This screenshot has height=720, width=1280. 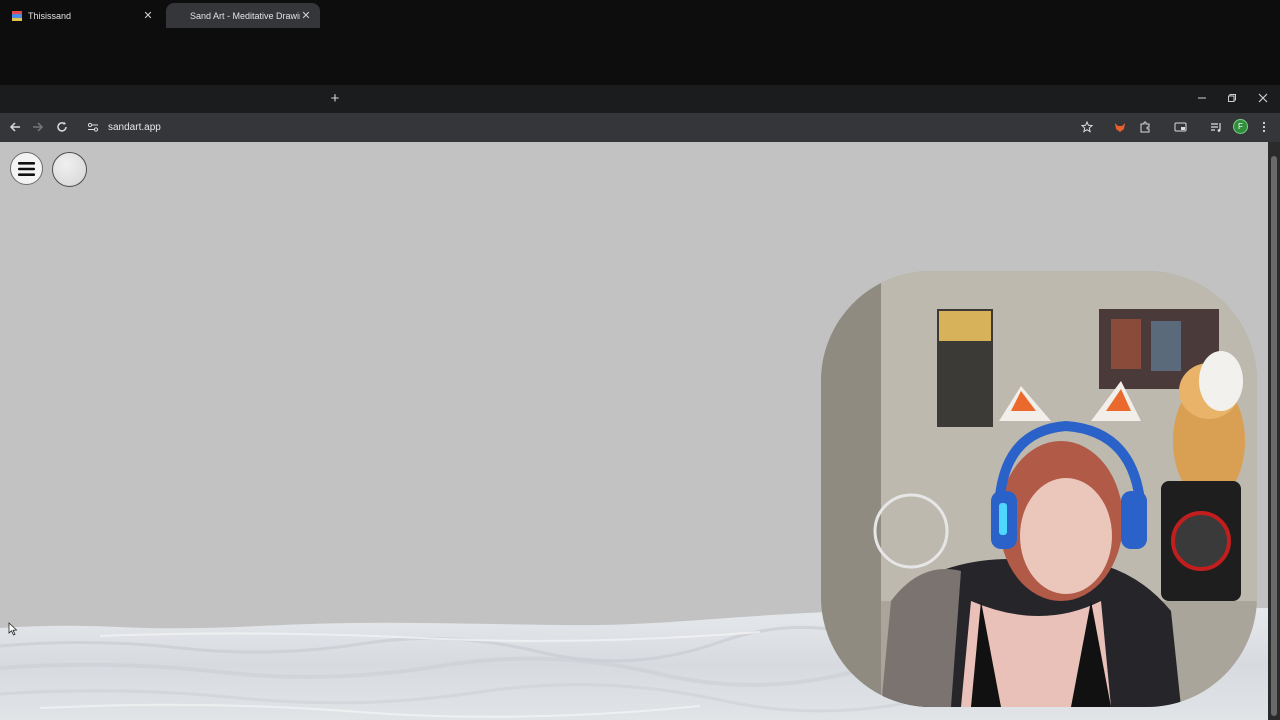 I want to click on page-scrollbar, so click(x=1274, y=431).